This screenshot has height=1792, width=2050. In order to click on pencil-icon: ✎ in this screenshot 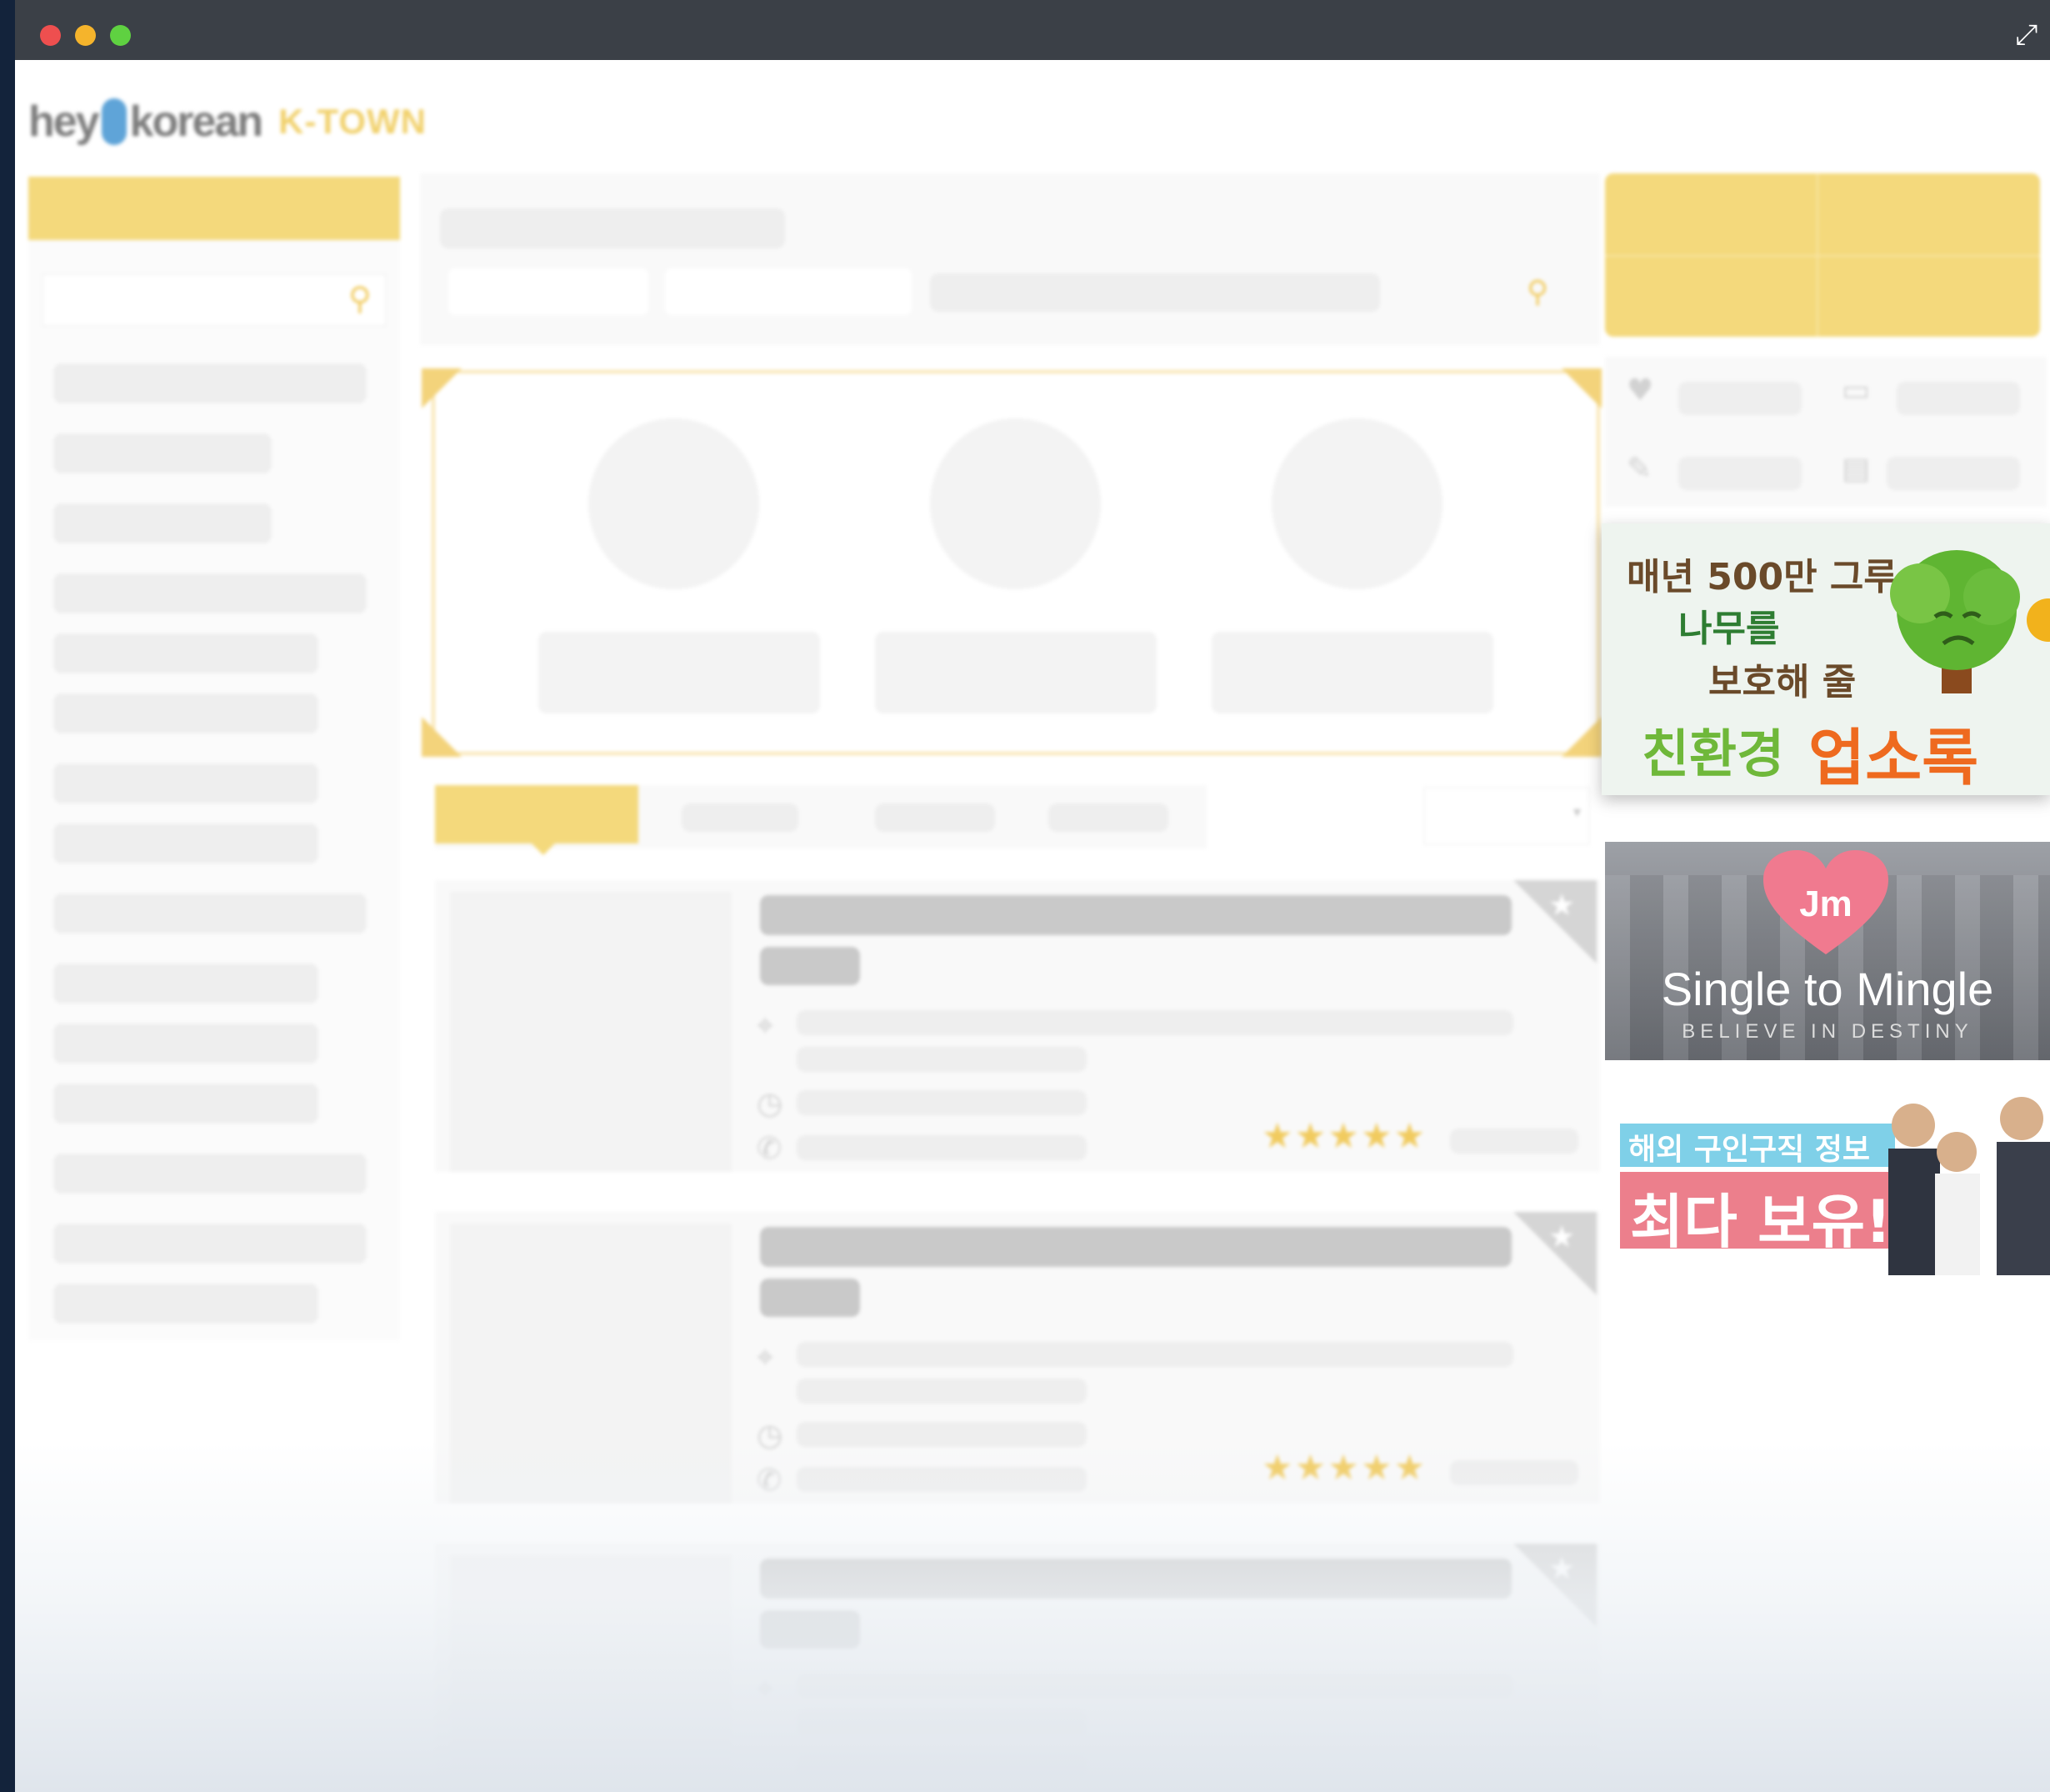, I will do `click(1639, 469)`.